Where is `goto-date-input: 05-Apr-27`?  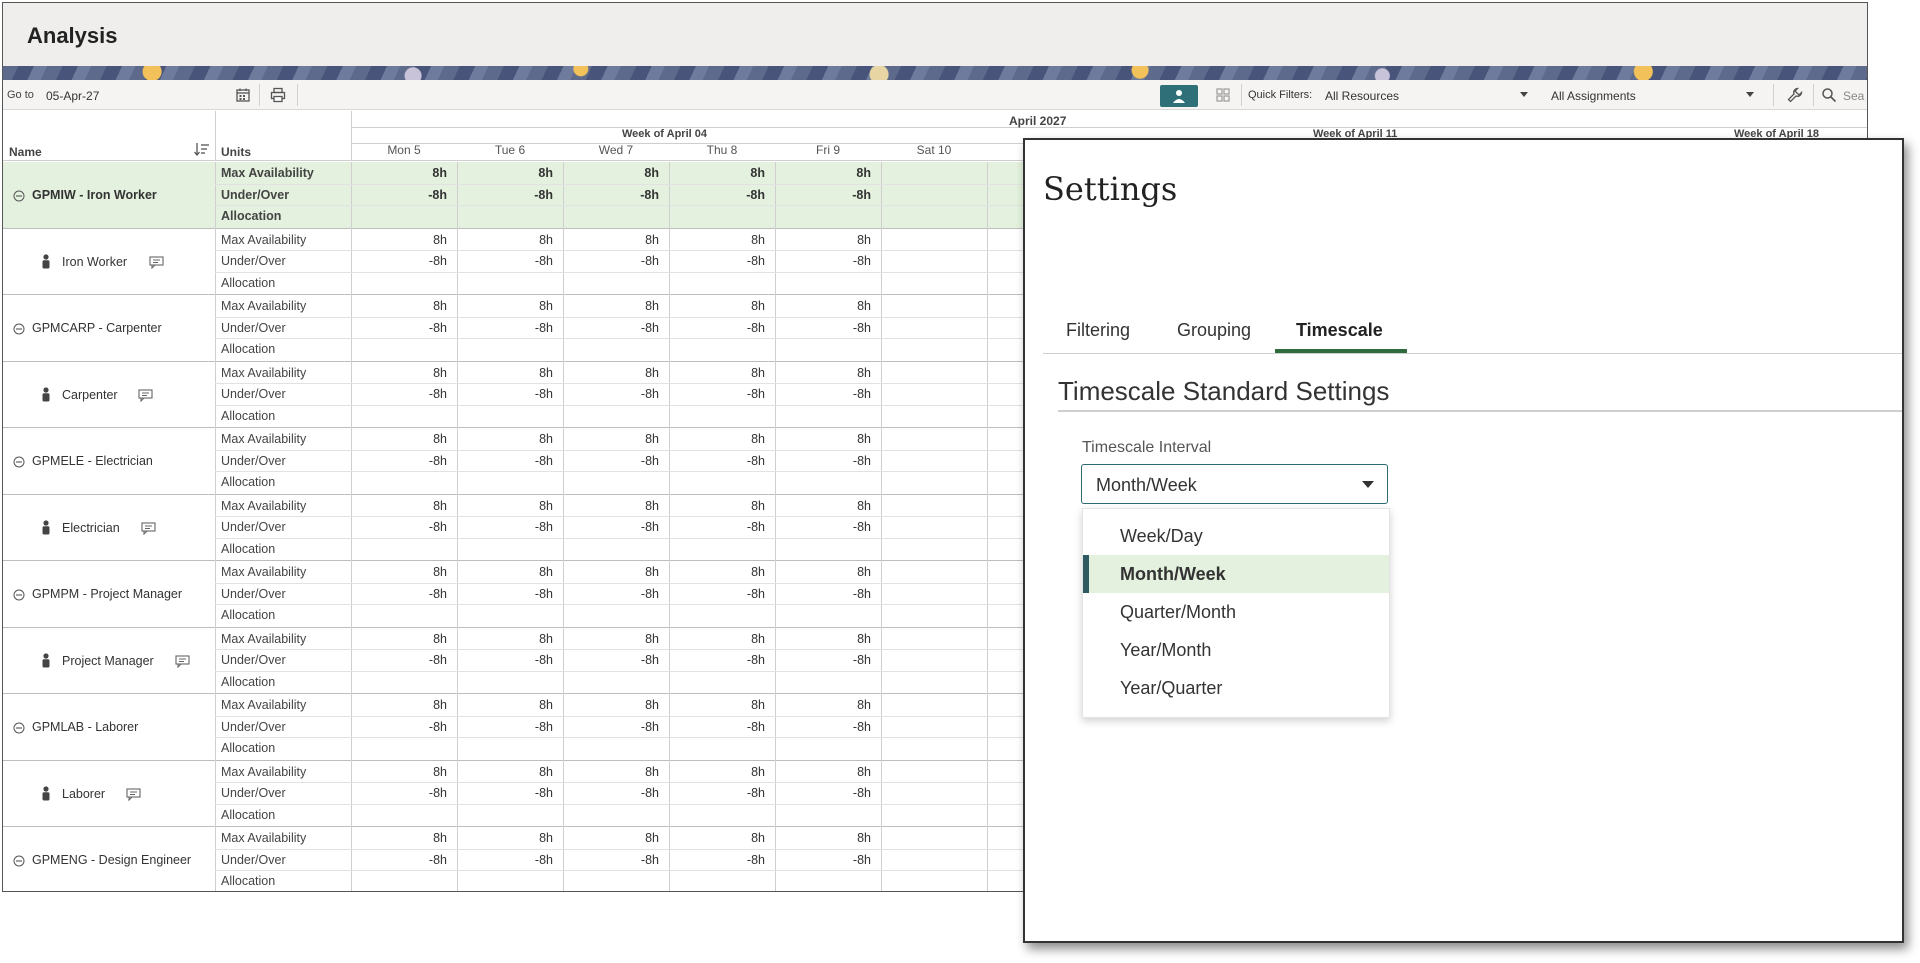
goto-date-input: 05-Apr-27 is located at coordinates (72, 96).